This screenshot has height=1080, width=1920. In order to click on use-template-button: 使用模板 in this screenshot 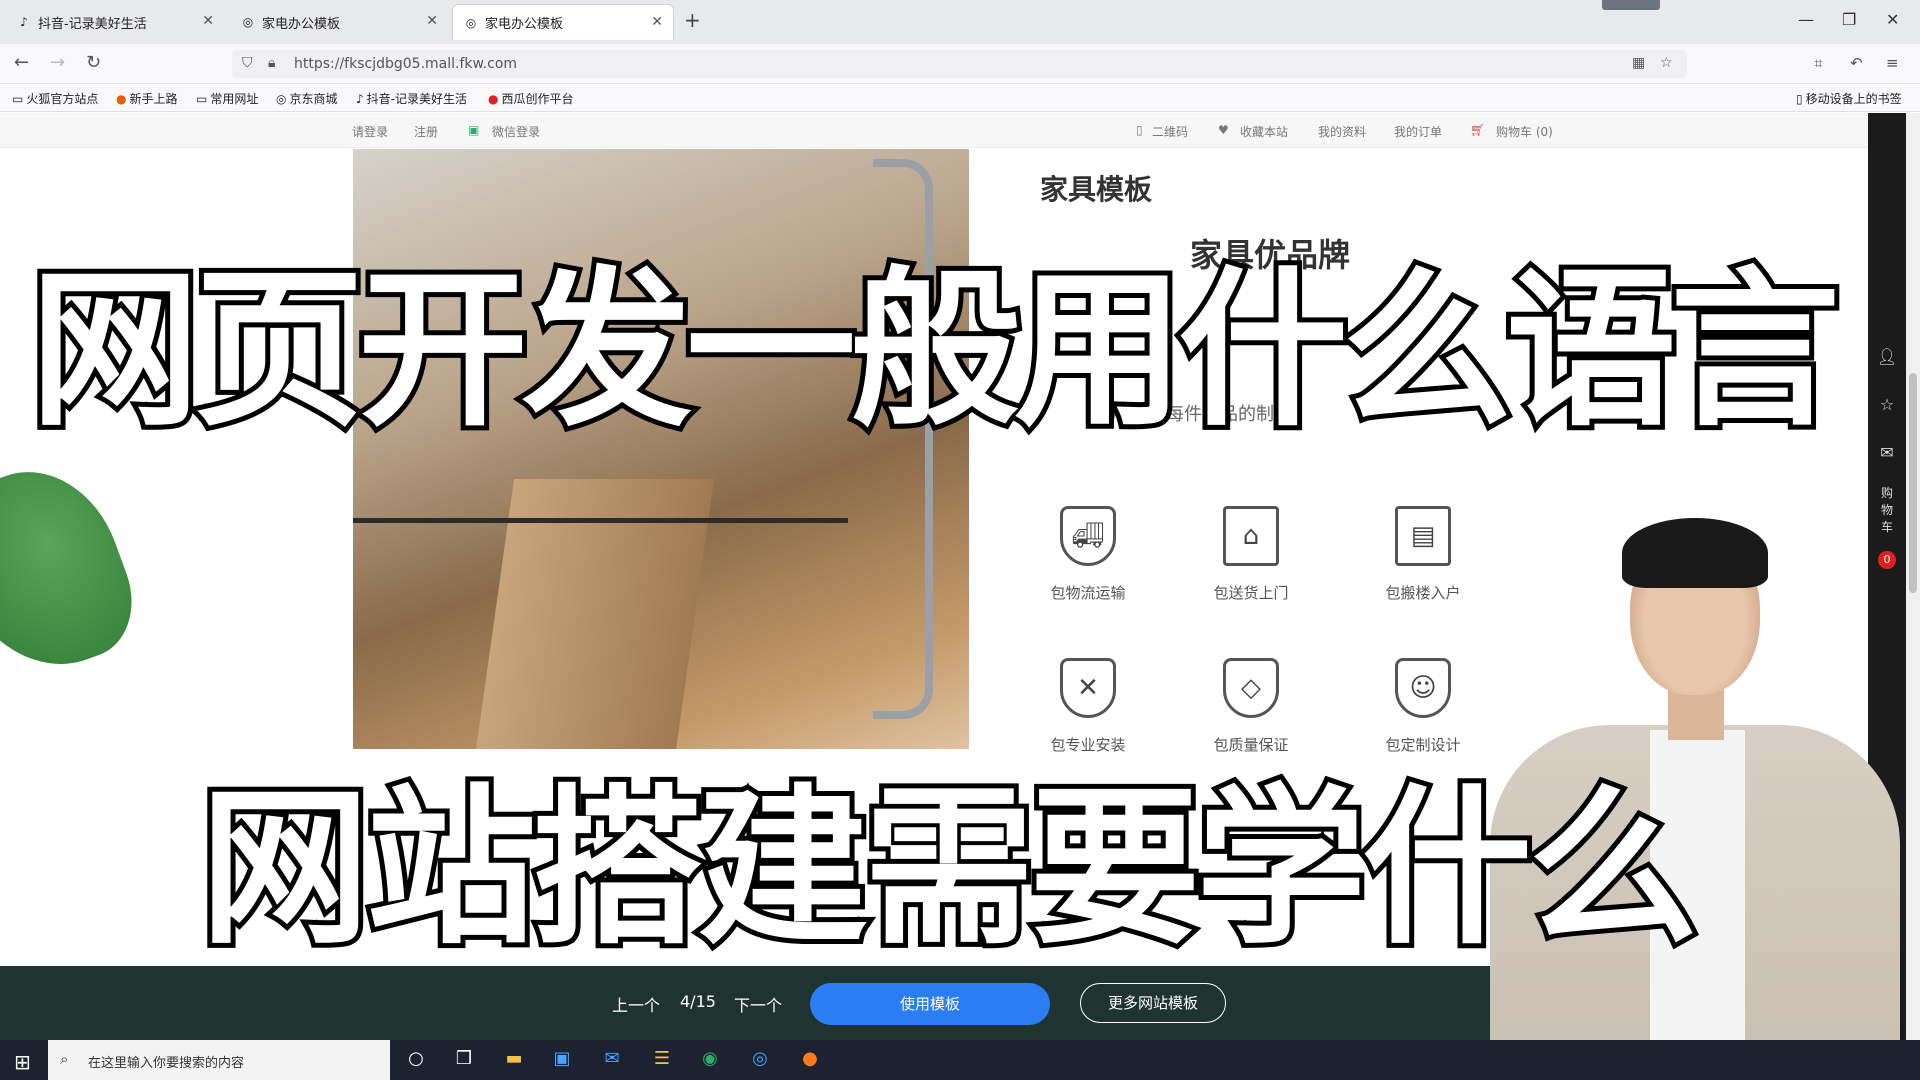, I will do `click(930, 1004)`.